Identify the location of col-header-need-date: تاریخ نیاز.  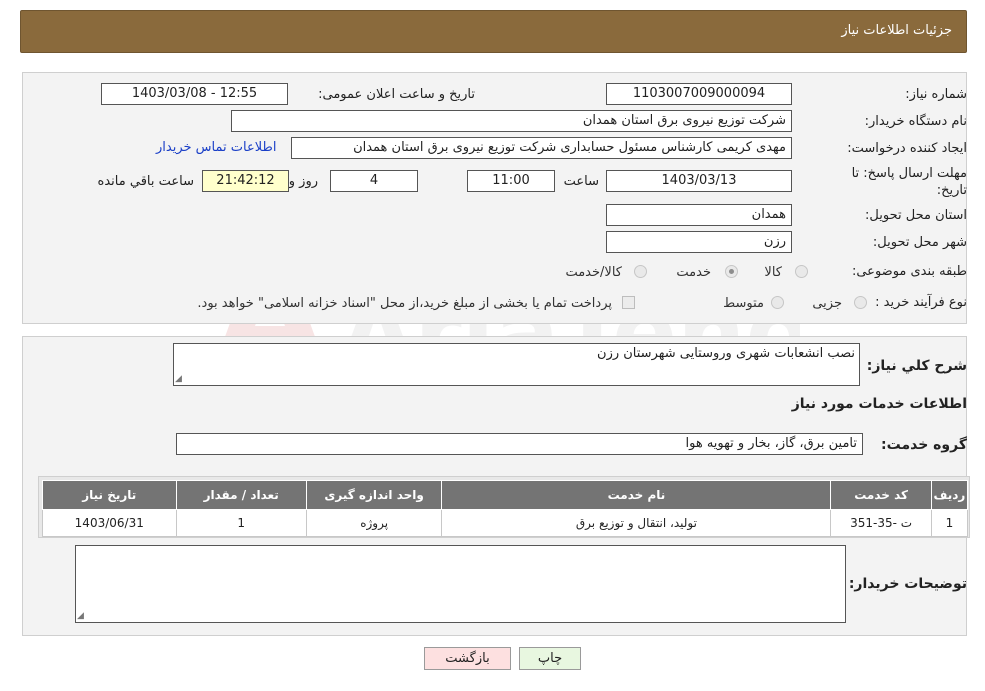
(109, 495).